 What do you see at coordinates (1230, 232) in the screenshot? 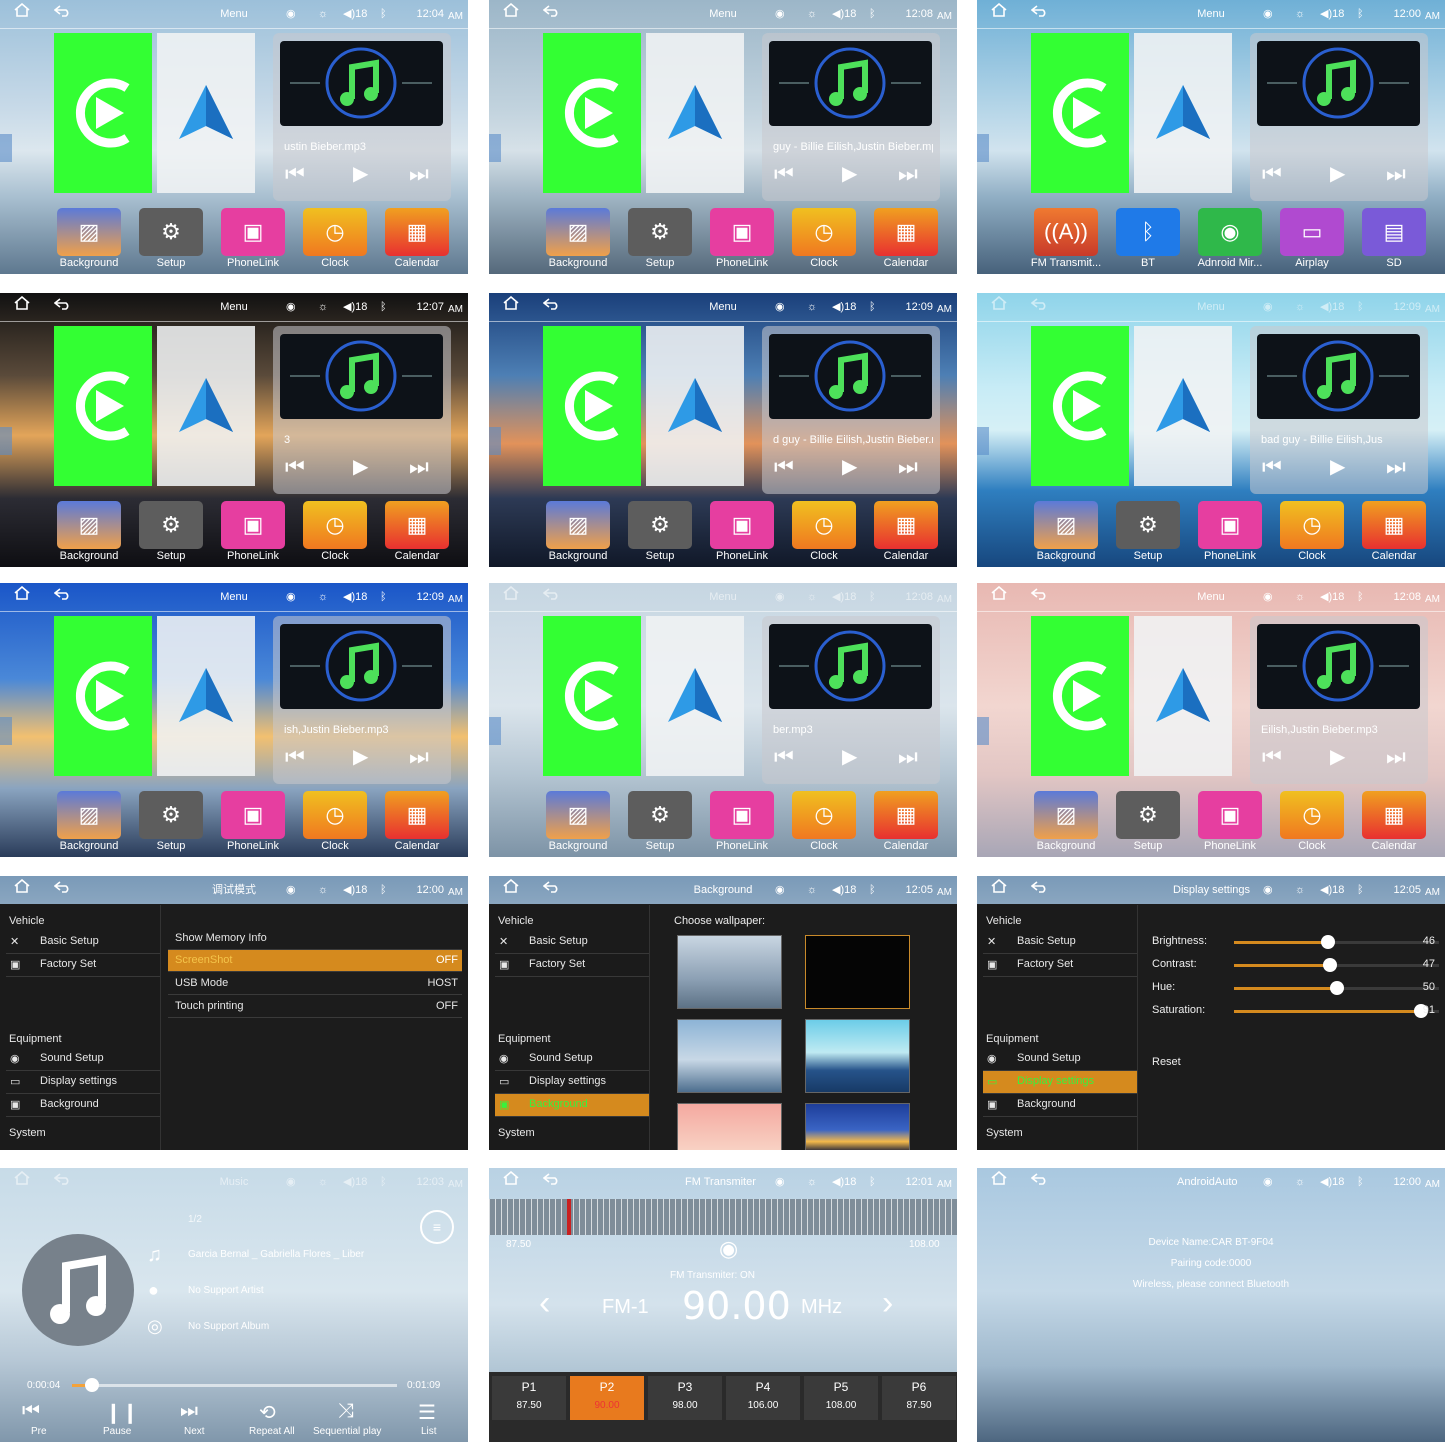
I see `app-tile: ◉` at bounding box center [1230, 232].